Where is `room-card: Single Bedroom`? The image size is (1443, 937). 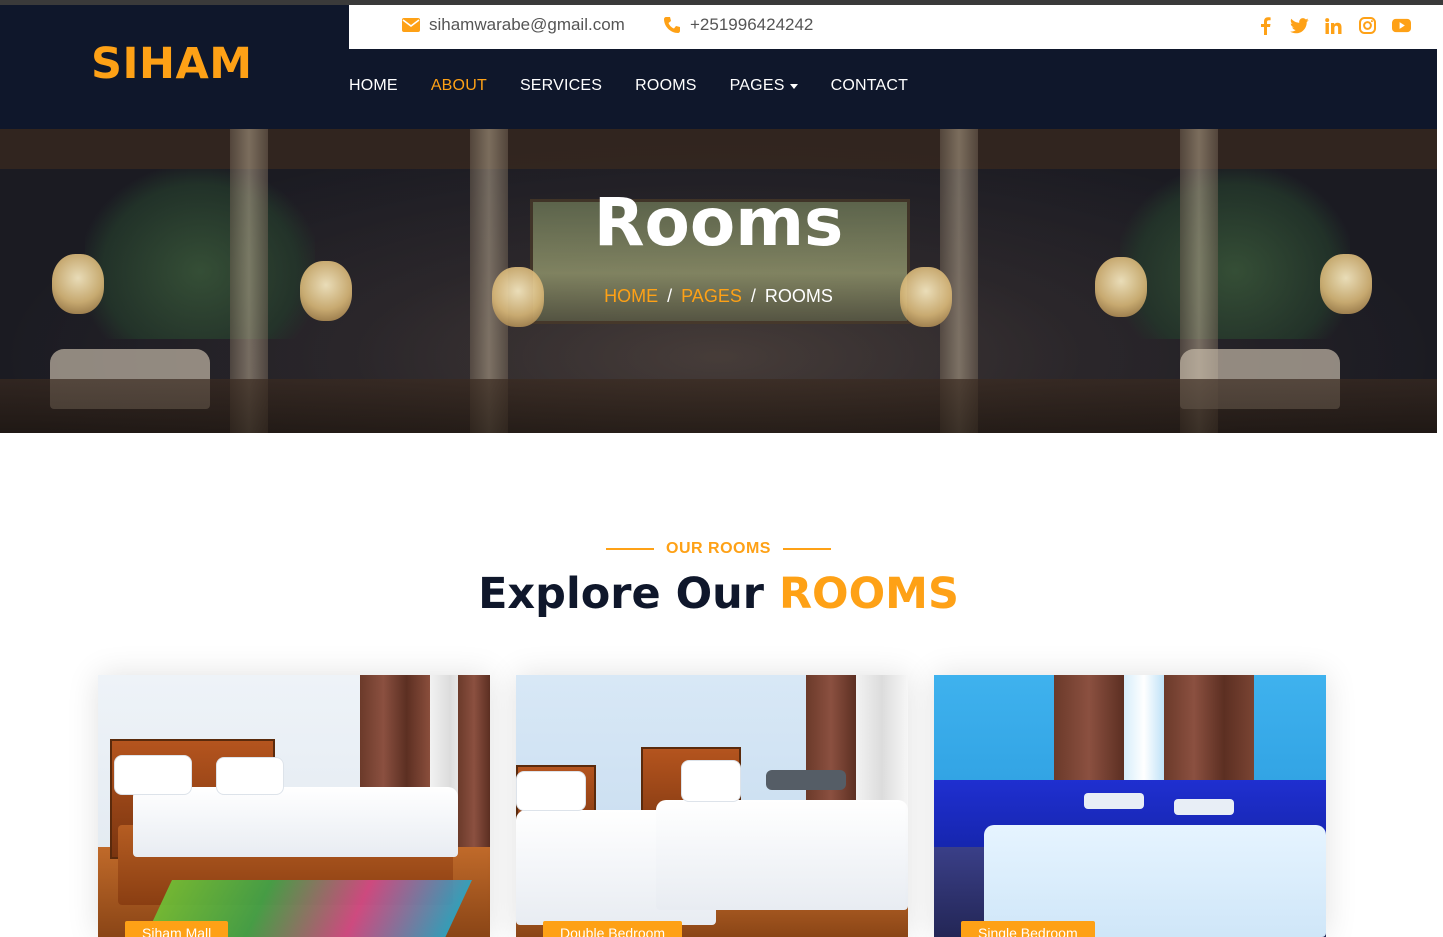
room-card: Single Bedroom is located at coordinates (1130, 806).